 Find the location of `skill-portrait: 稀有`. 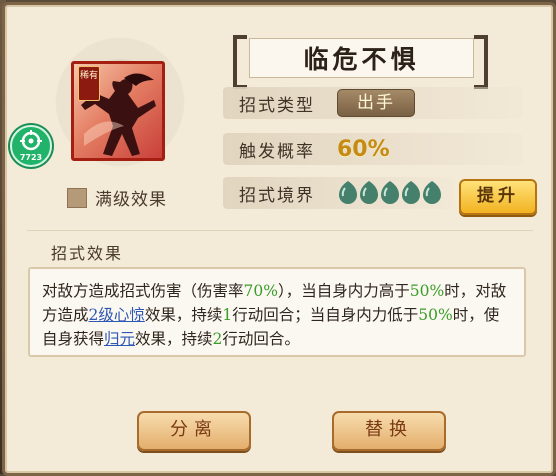

skill-portrait: 稀有 is located at coordinates (118, 111).